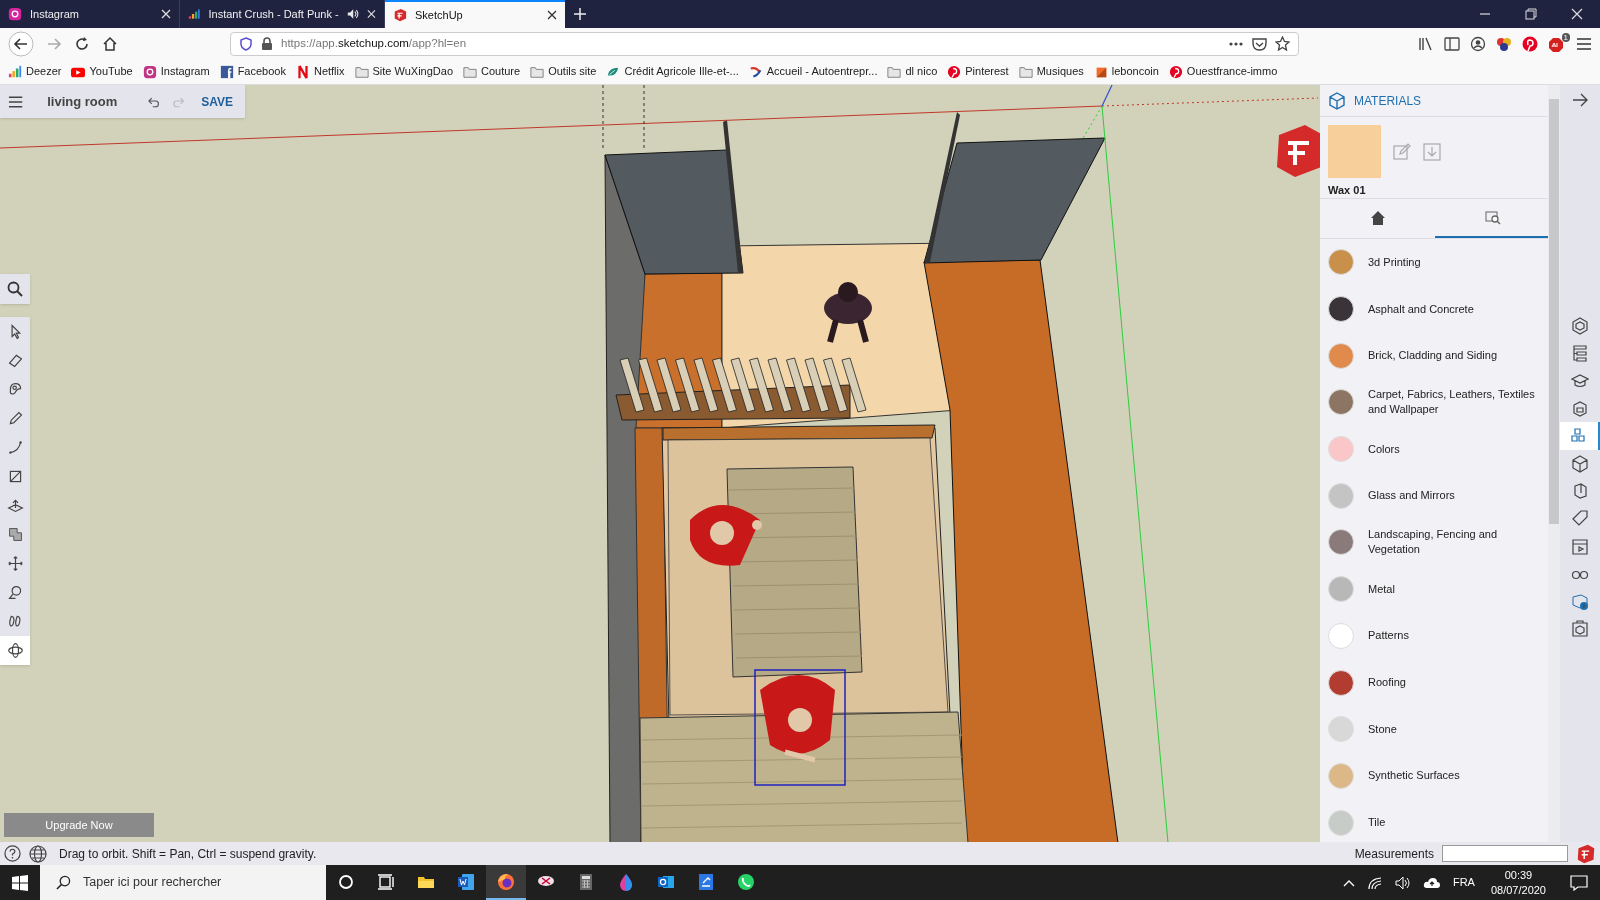 Image resolution: width=1600 pixels, height=900 pixels. I want to click on windows-icon, so click(20, 882).